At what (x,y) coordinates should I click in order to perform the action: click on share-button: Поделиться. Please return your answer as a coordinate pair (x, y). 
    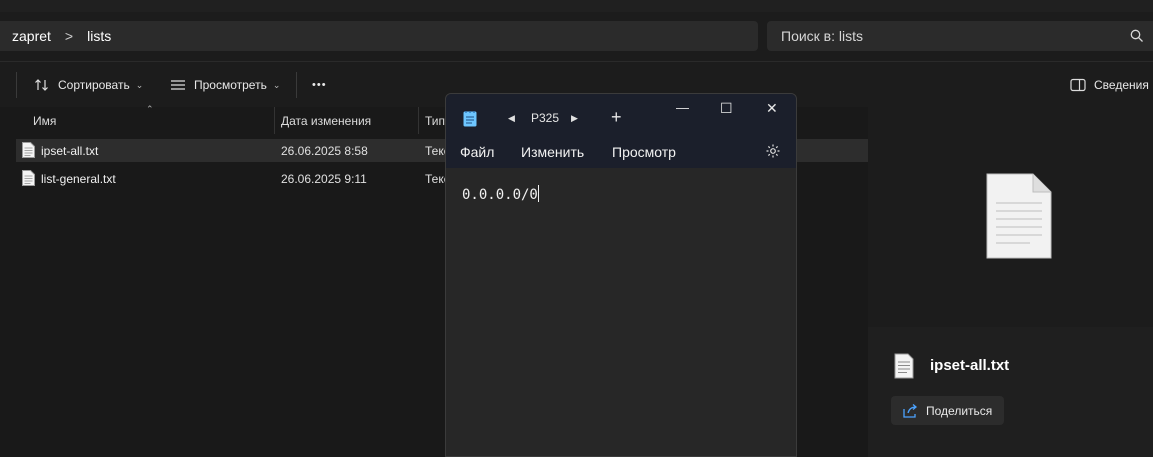
    Looking at the image, I should click on (947, 410).